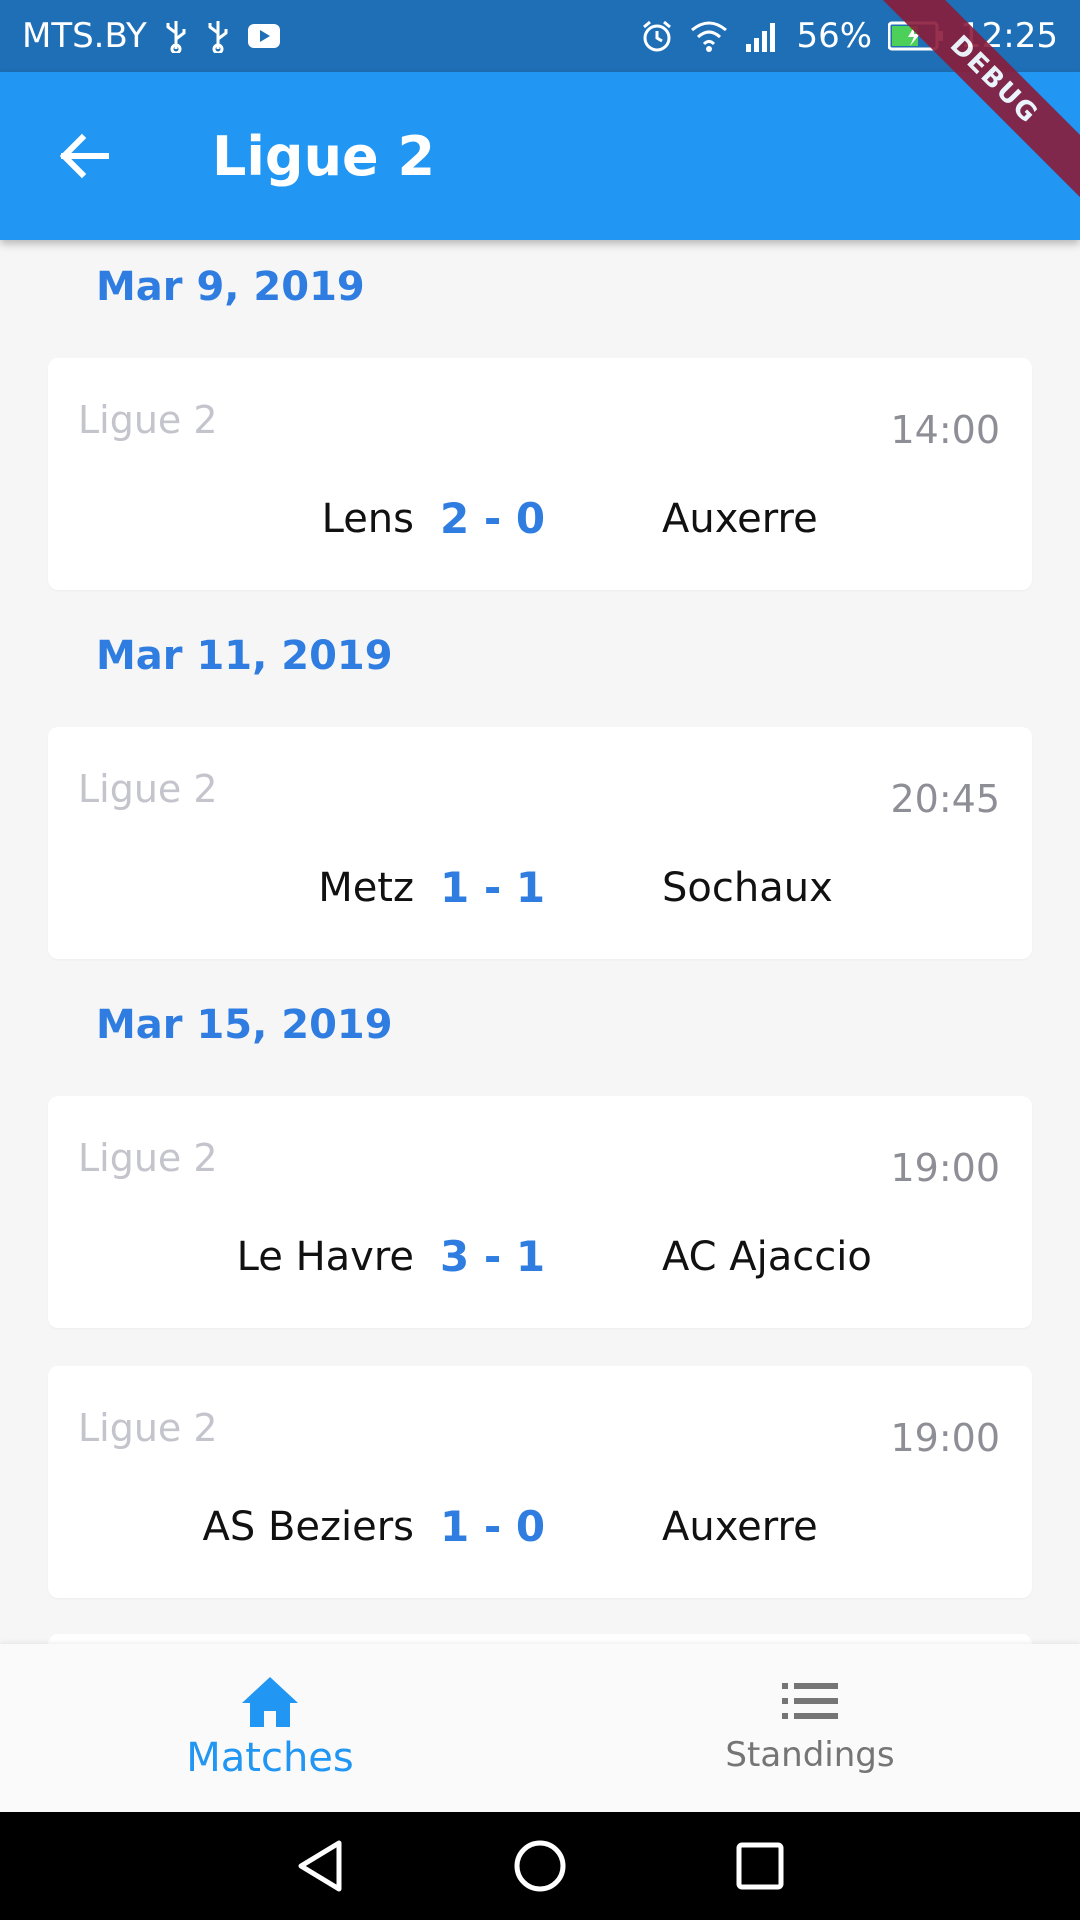 The width and height of the screenshot is (1080, 1920). Describe the element at coordinates (324, 156) in the screenshot. I see `page-title: Ligue 2` at that location.